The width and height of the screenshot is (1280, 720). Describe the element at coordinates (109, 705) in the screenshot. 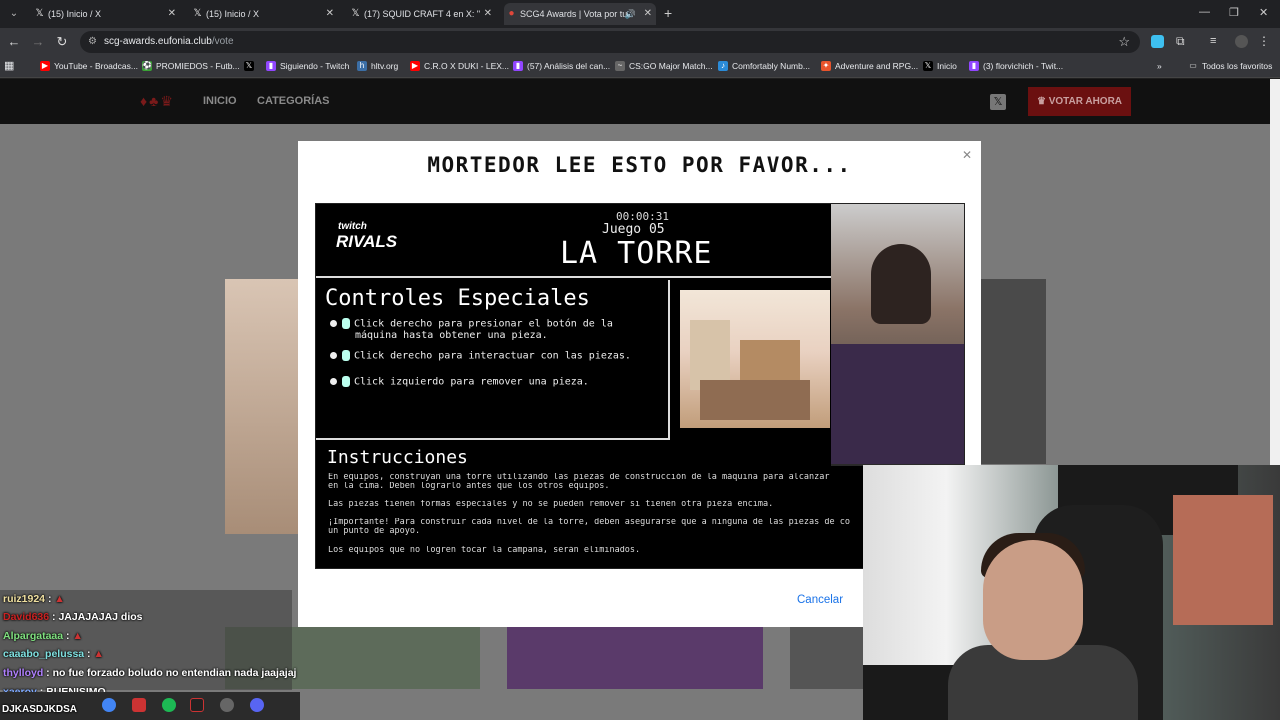

I see `chrome-icon` at that location.